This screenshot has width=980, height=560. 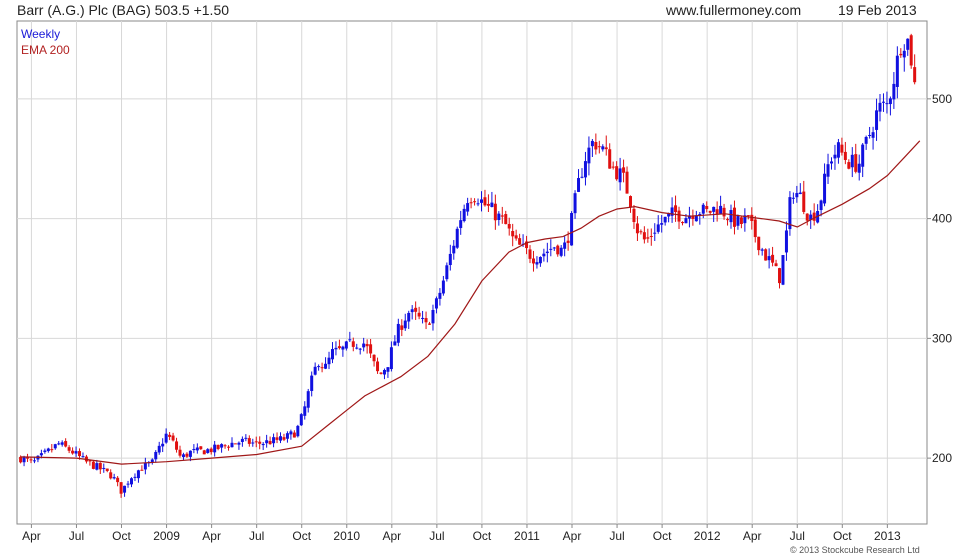 What do you see at coordinates (942, 99) in the screenshot?
I see `y-tick-label: 500` at bounding box center [942, 99].